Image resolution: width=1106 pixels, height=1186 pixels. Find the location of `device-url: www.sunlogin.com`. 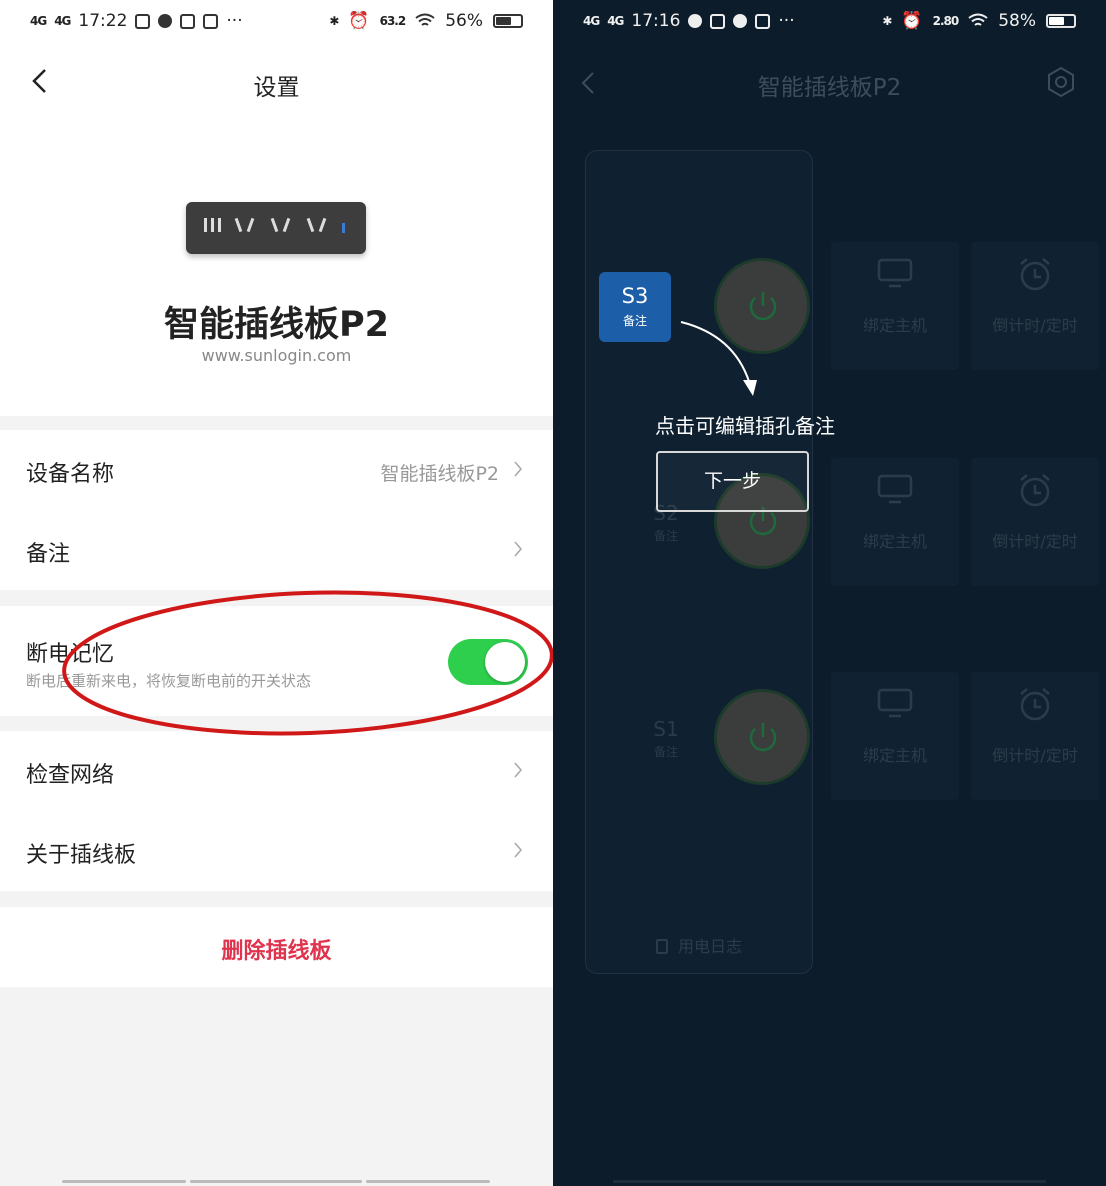

device-url: www.sunlogin.com is located at coordinates (276, 355).